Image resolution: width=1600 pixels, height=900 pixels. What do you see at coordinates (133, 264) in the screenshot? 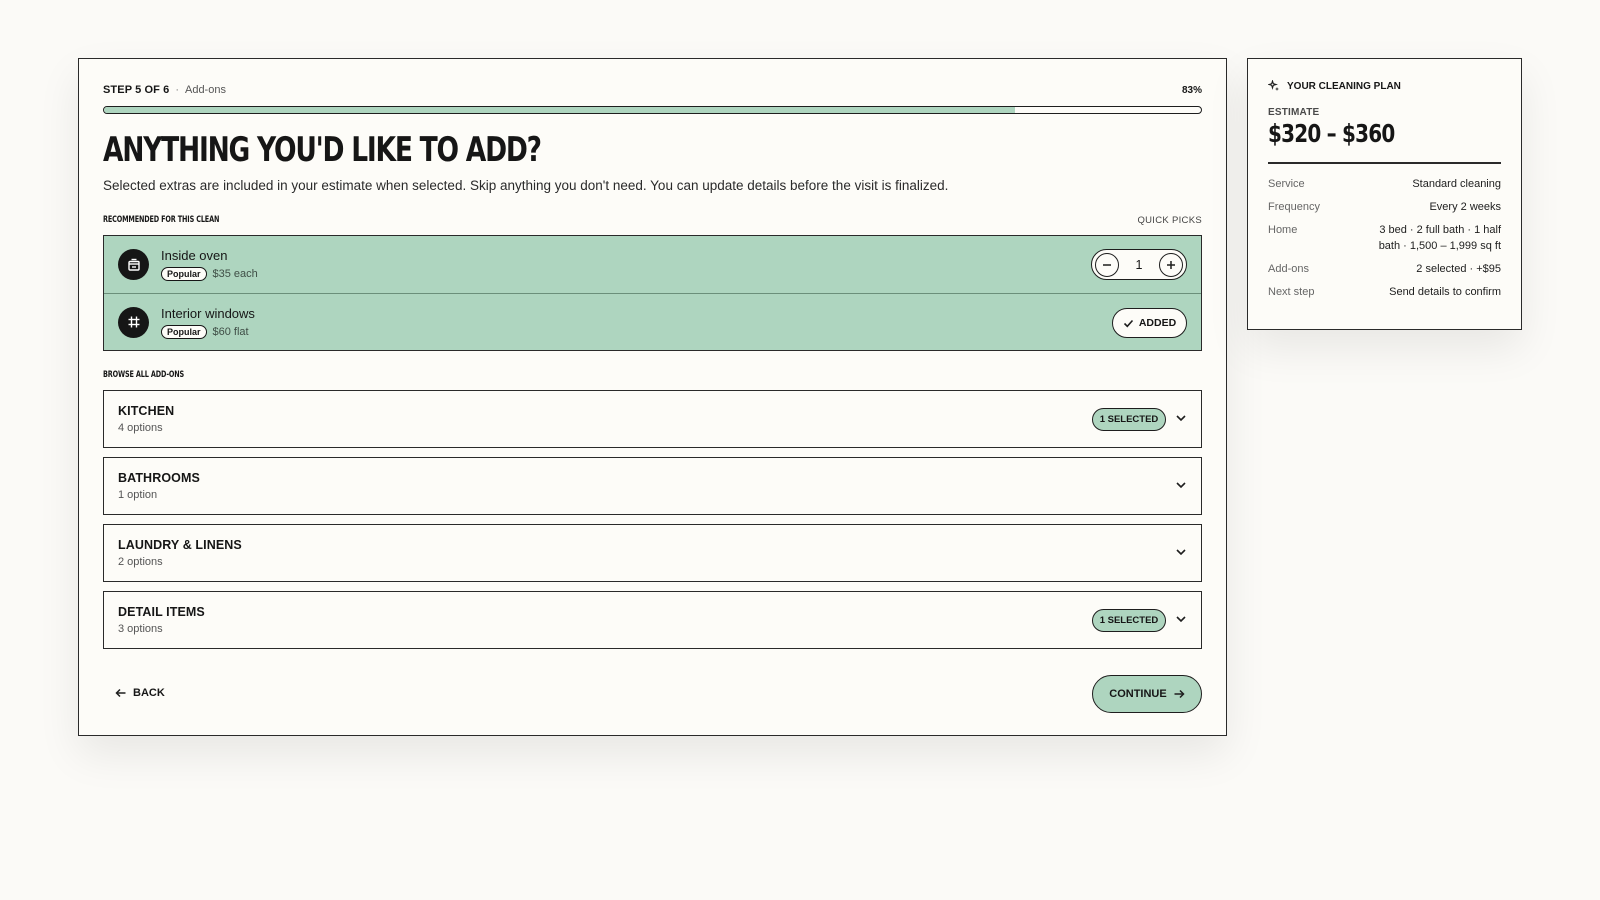
I see `oven-icon` at bounding box center [133, 264].